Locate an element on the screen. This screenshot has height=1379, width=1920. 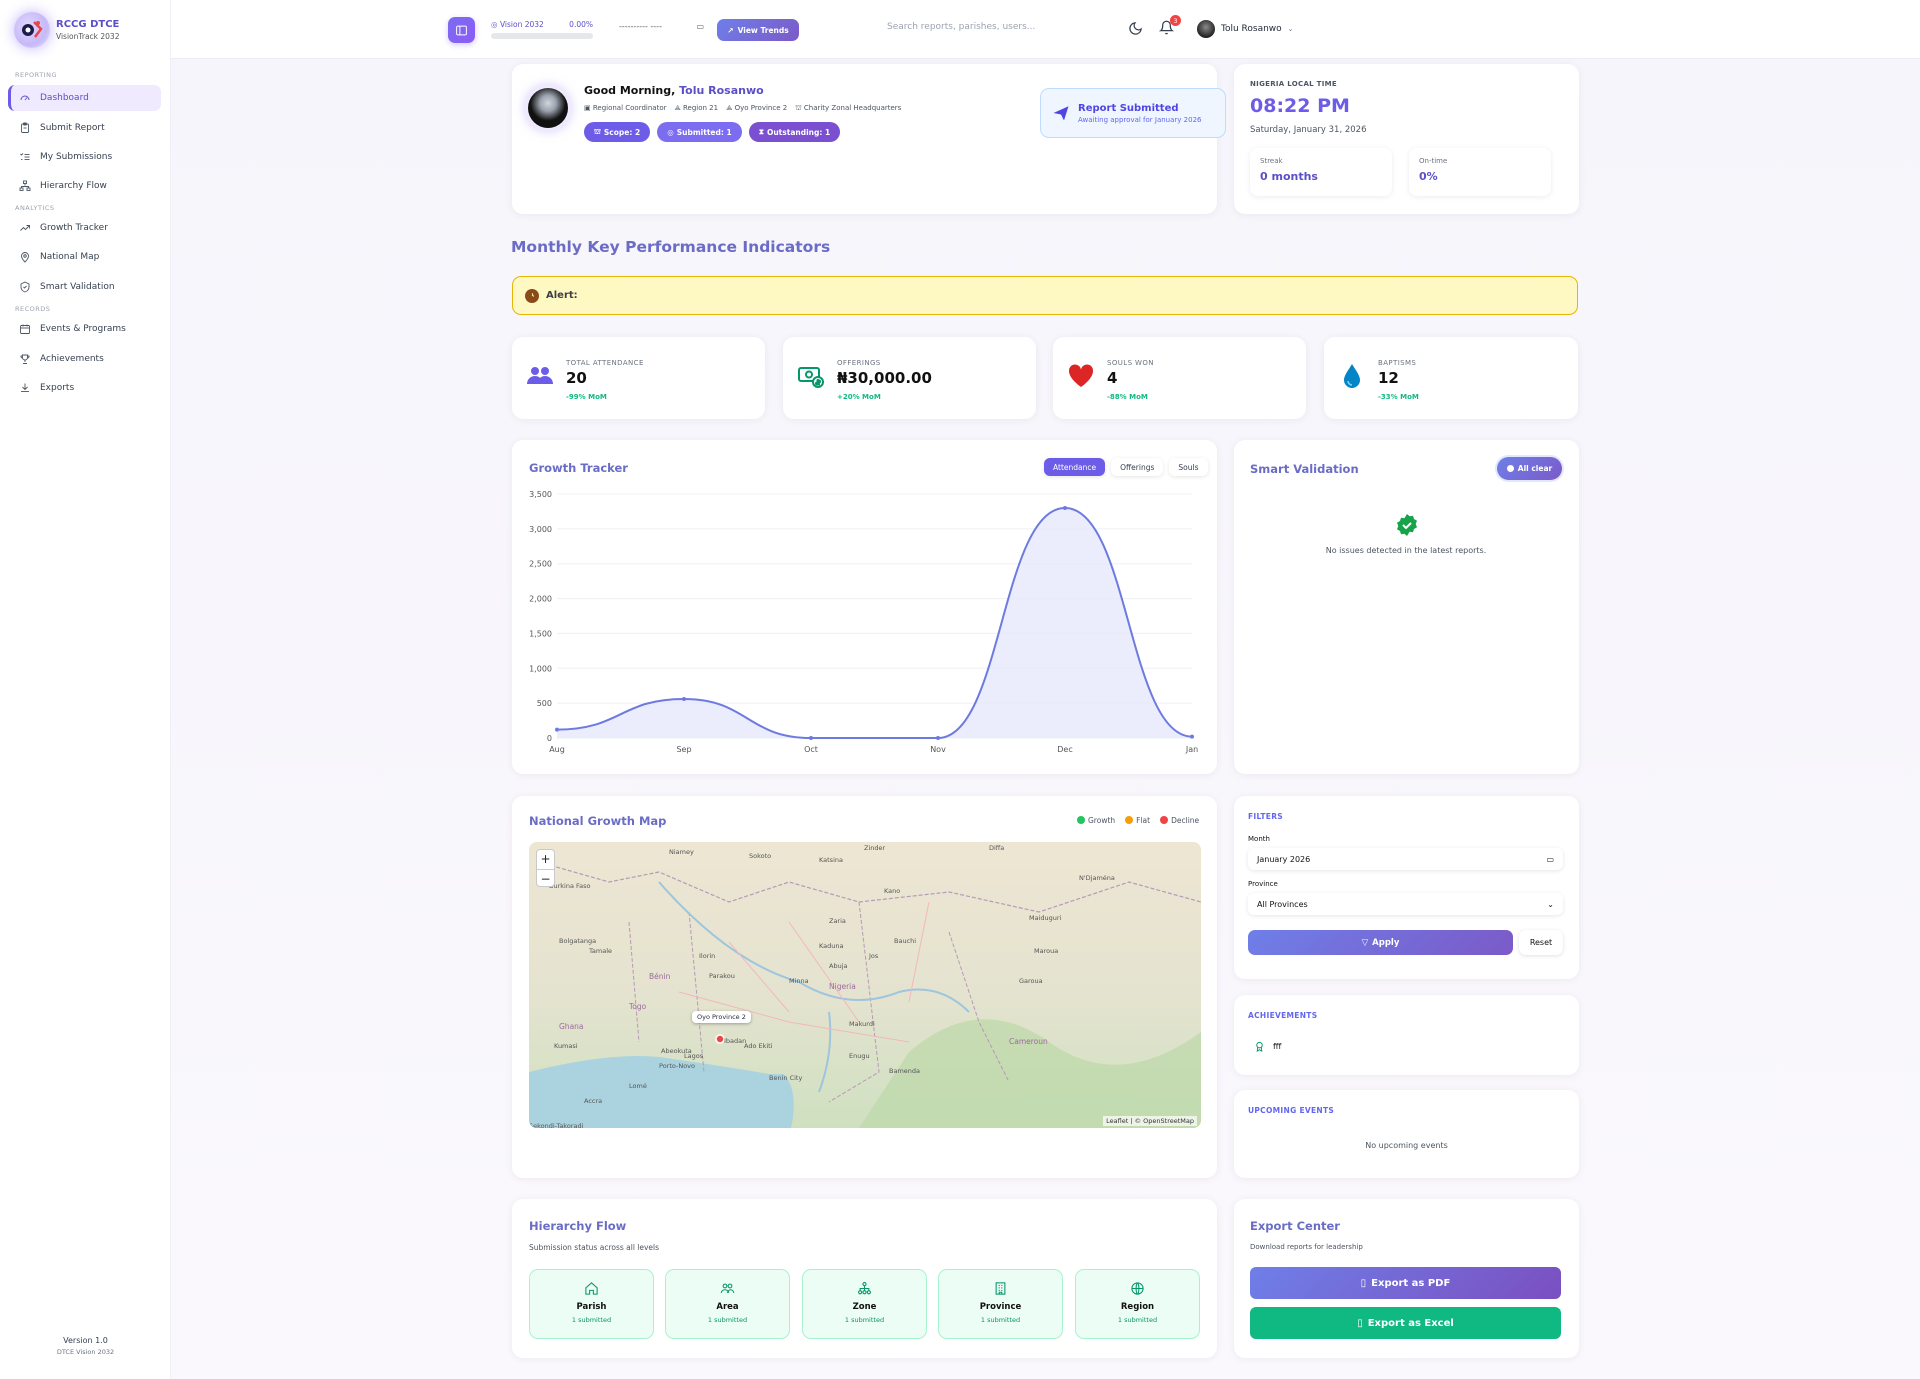
map-place-label: Tamale is located at coordinates (600, 951).